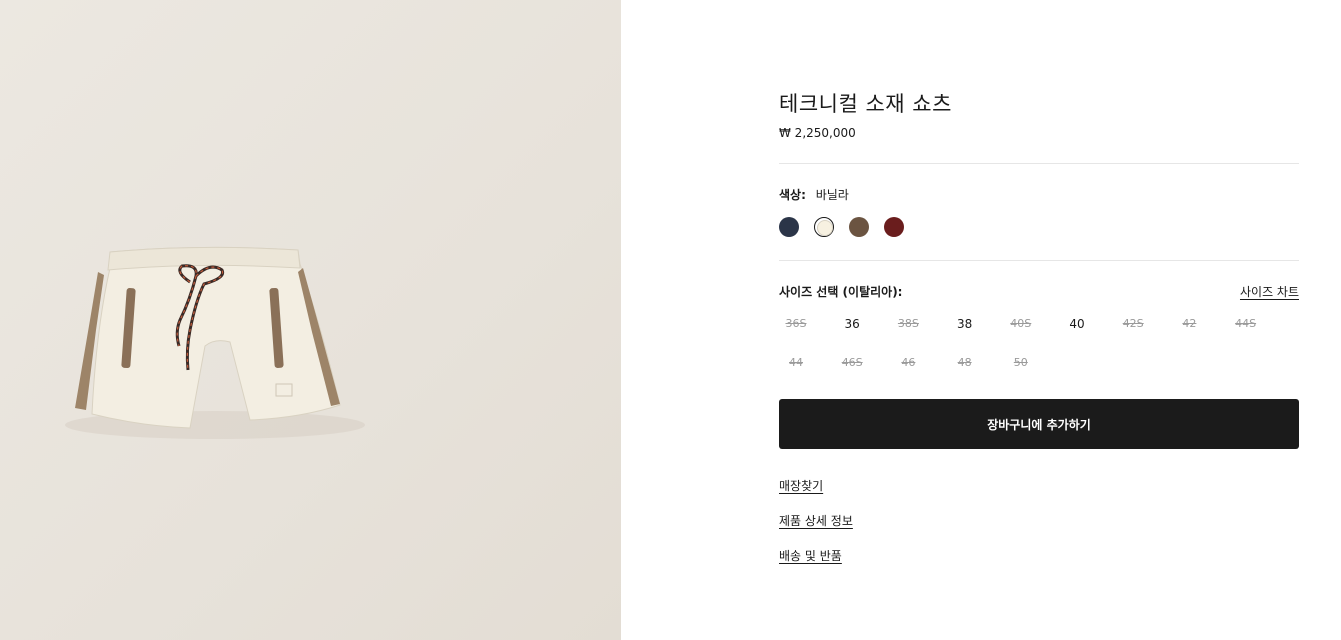 The image size is (1341, 640). Describe the element at coordinates (965, 324) in the screenshot. I see `size-option: 38` at that location.